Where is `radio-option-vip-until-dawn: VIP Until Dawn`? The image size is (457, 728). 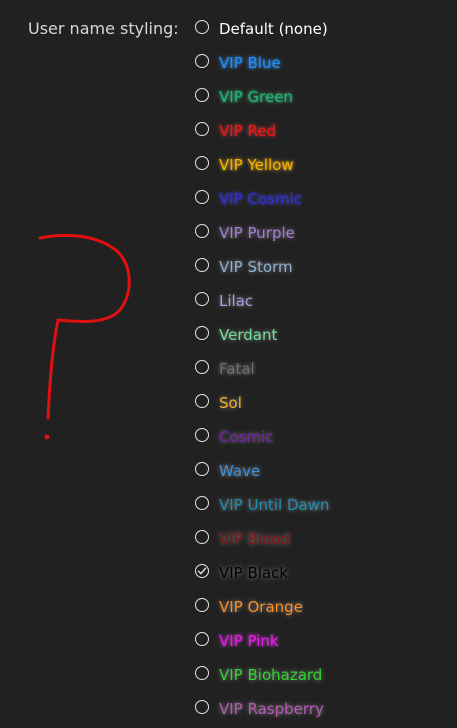
radio-option-vip-until-dawn: VIP Until Dawn is located at coordinates (325, 505).